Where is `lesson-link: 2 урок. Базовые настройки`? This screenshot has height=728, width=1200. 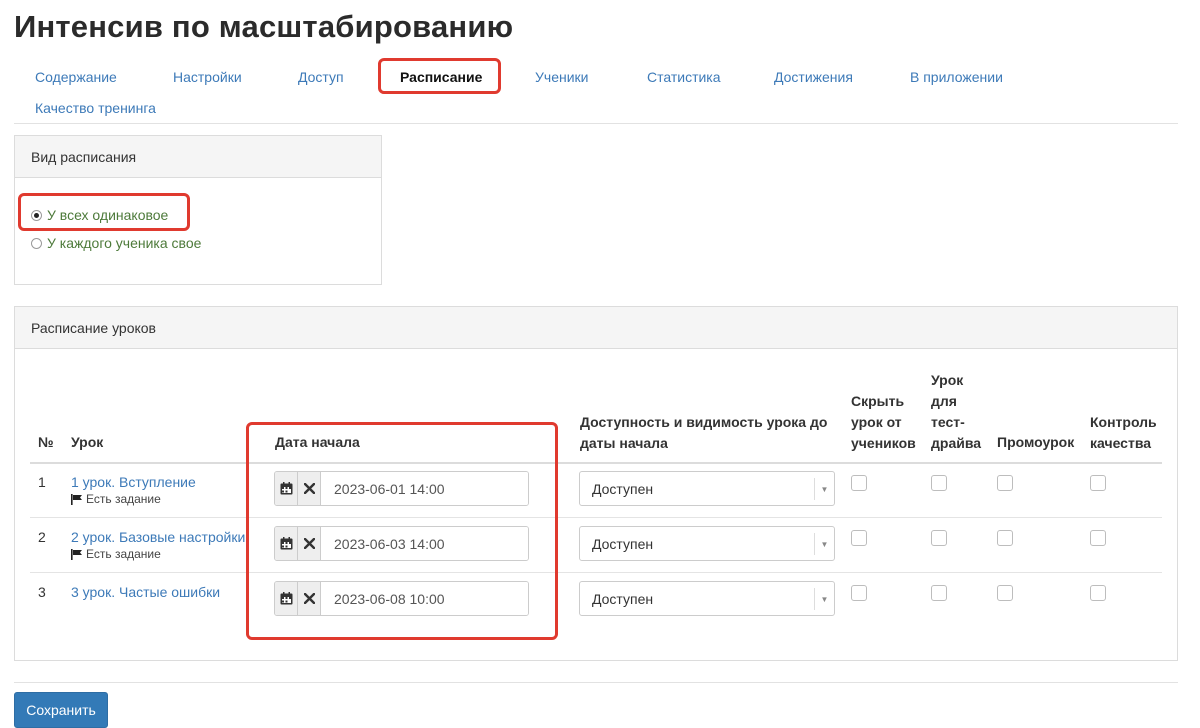
lesson-link: 2 урок. Базовые настройки is located at coordinates (158, 537).